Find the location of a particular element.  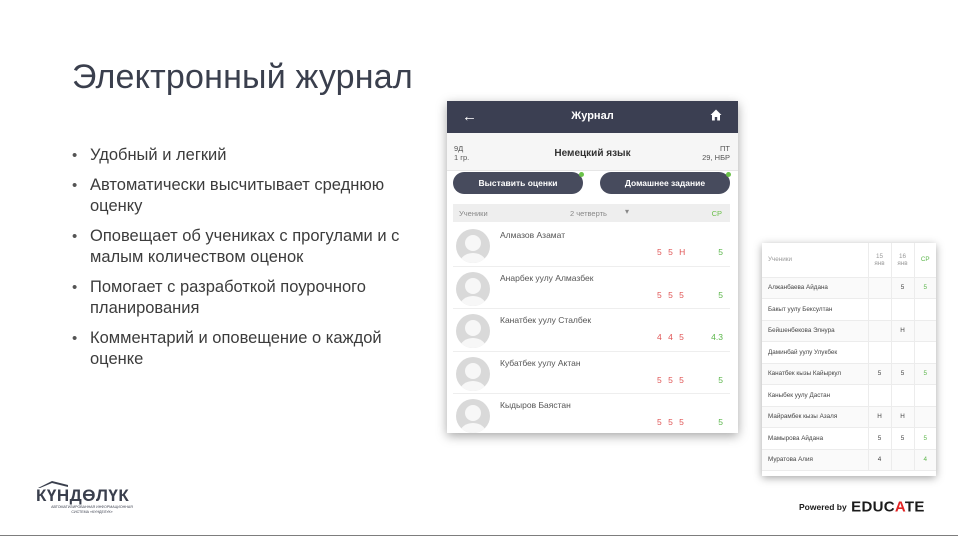

homework-label: Домашнее задание is located at coordinates (665, 183).